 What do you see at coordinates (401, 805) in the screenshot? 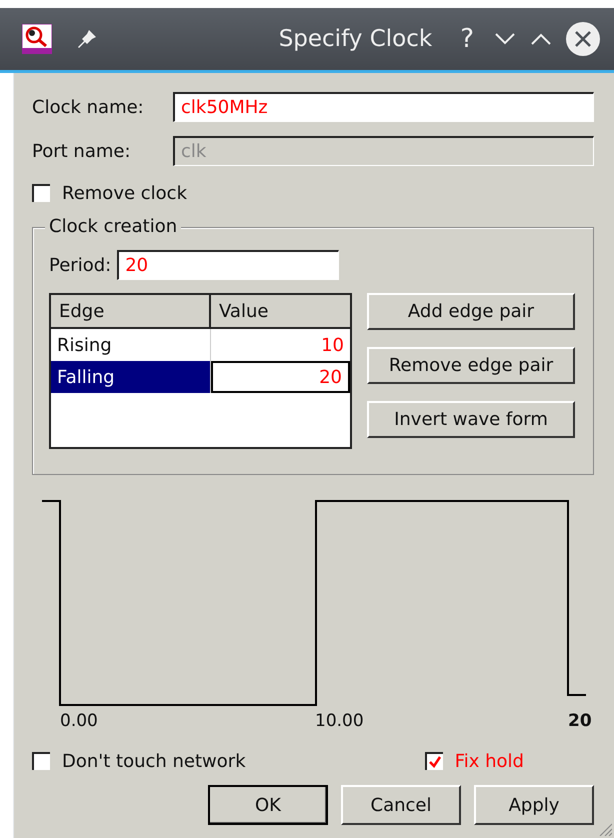
I see `dialog-button: Cancel` at bounding box center [401, 805].